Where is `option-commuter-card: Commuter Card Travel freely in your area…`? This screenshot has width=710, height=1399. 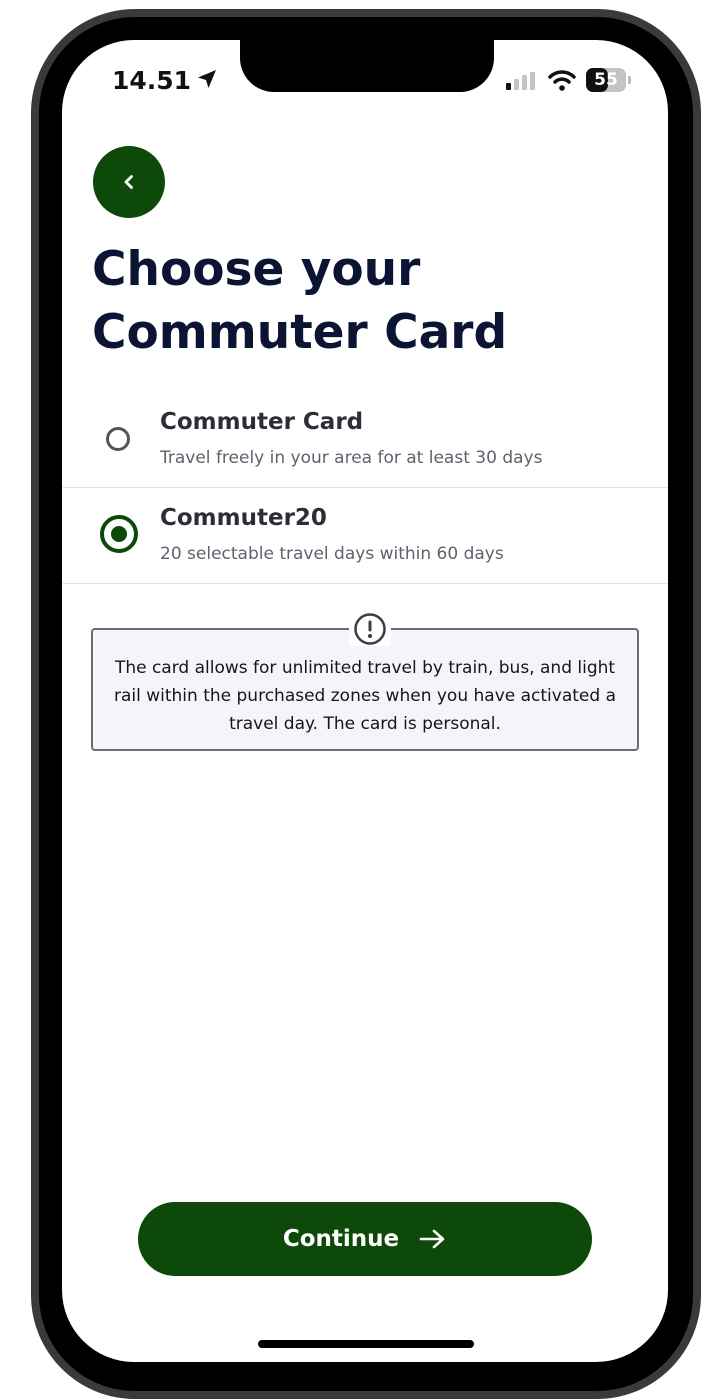
option-commuter-card: Commuter Card Travel freely in your area… is located at coordinates (365, 439).